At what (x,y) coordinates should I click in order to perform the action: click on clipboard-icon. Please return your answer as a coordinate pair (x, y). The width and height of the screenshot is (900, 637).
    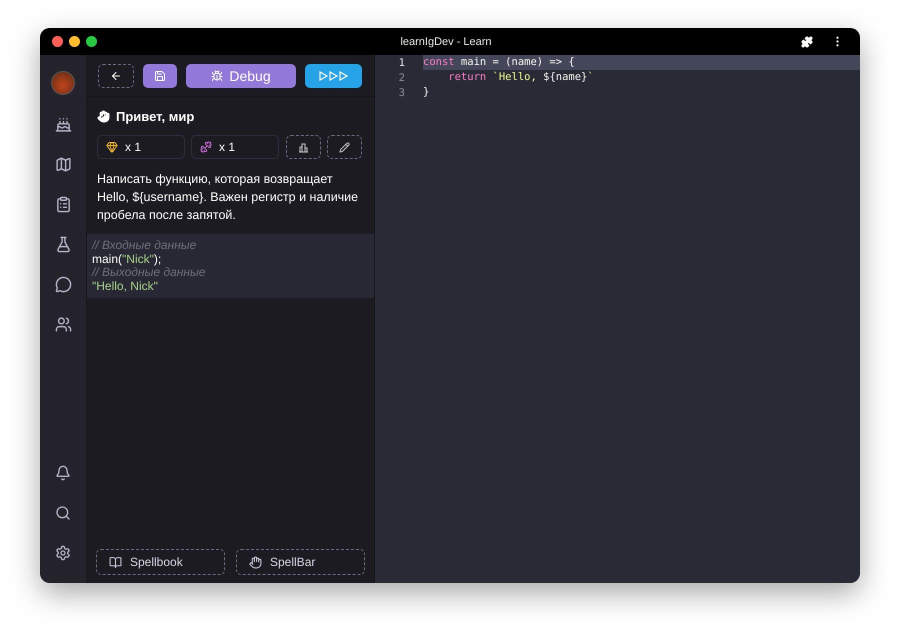
    Looking at the image, I should click on (63, 204).